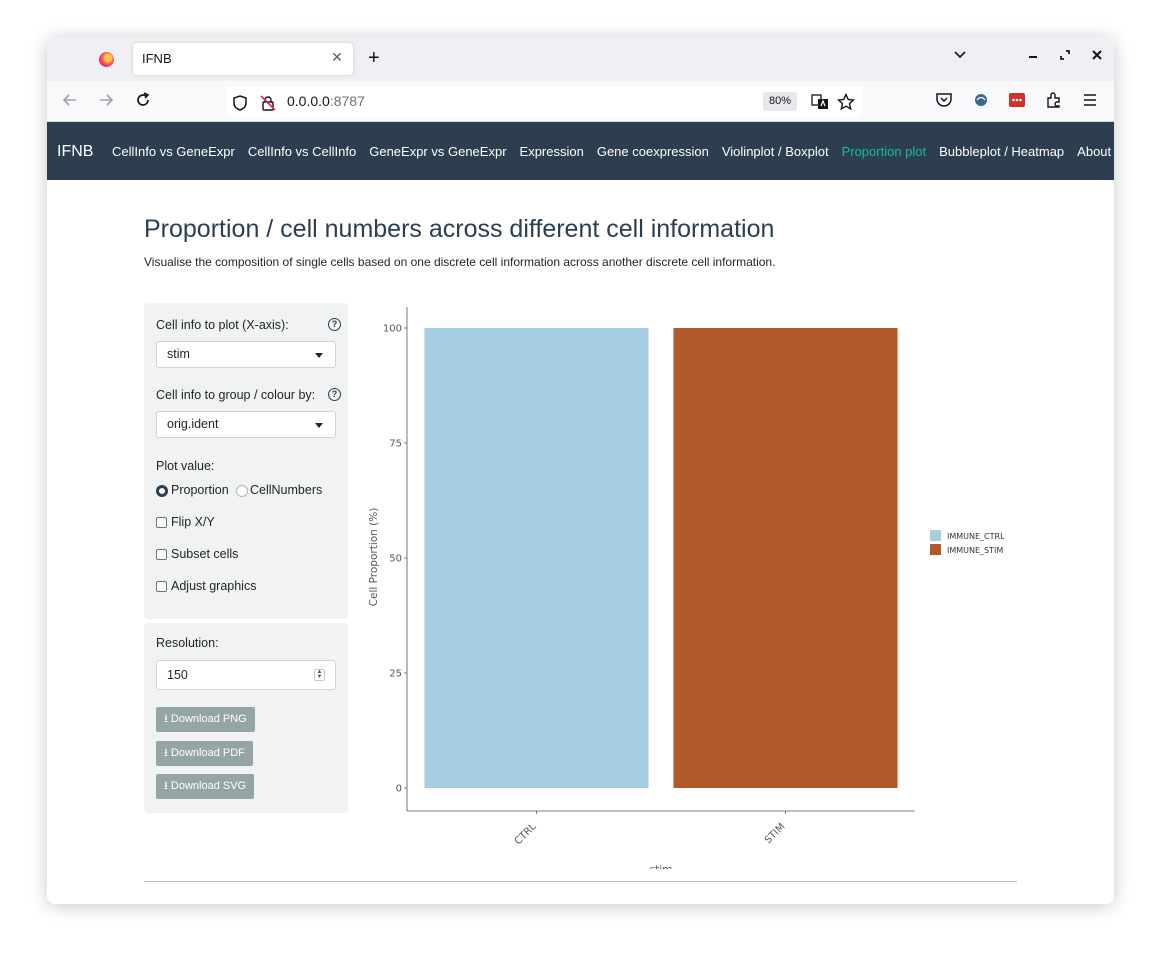 The width and height of the screenshot is (1161, 961). Describe the element at coordinates (157, 58) in the screenshot. I see `tab-title: IFNB` at that location.